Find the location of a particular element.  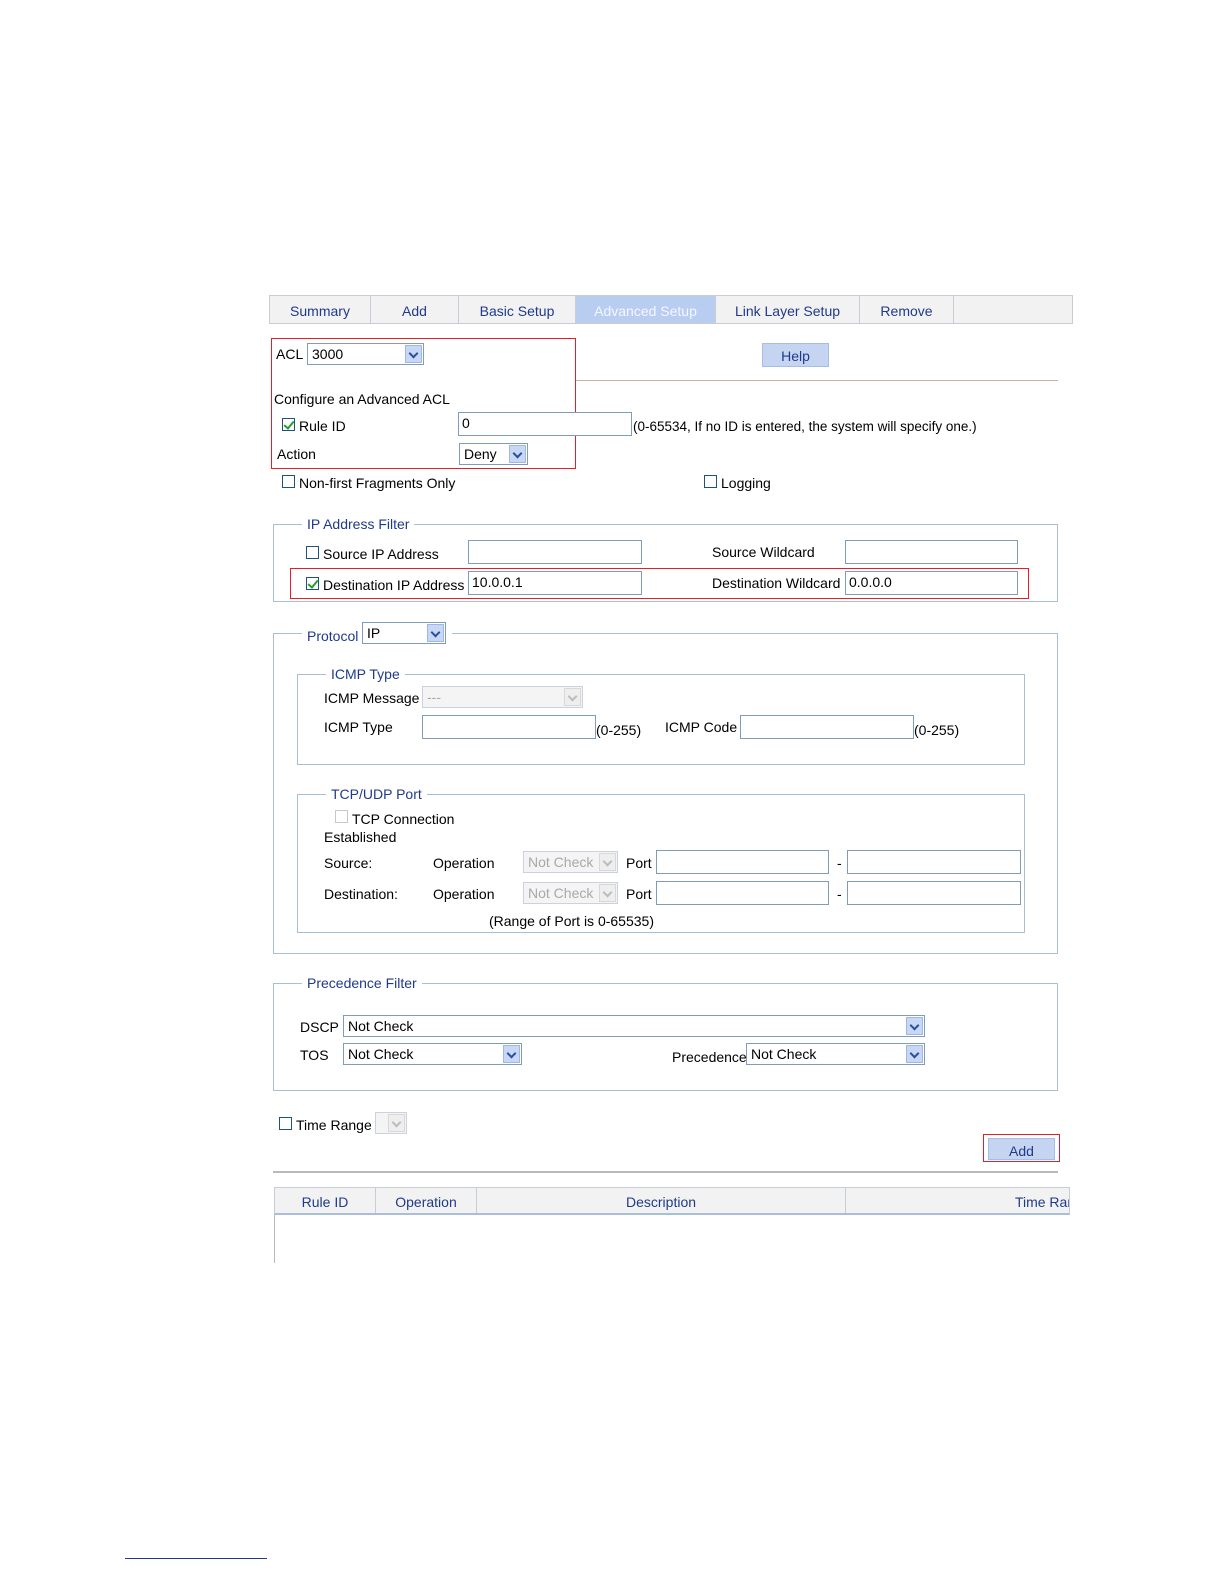

source-port-start-input is located at coordinates (742, 862).